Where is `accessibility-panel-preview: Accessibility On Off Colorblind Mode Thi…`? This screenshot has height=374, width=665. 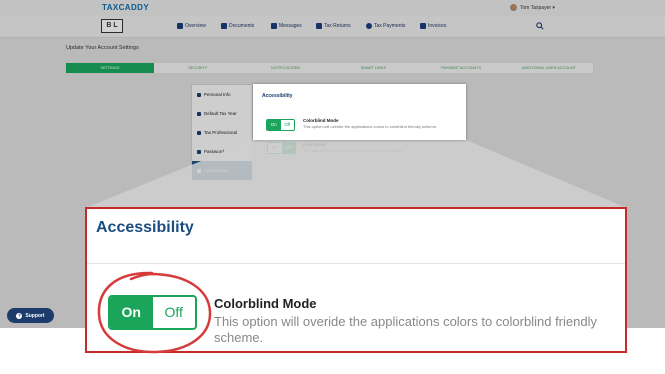
accessibility-panel-preview: Accessibility On Off Colorblind Mode Thi… is located at coordinates (359, 112).